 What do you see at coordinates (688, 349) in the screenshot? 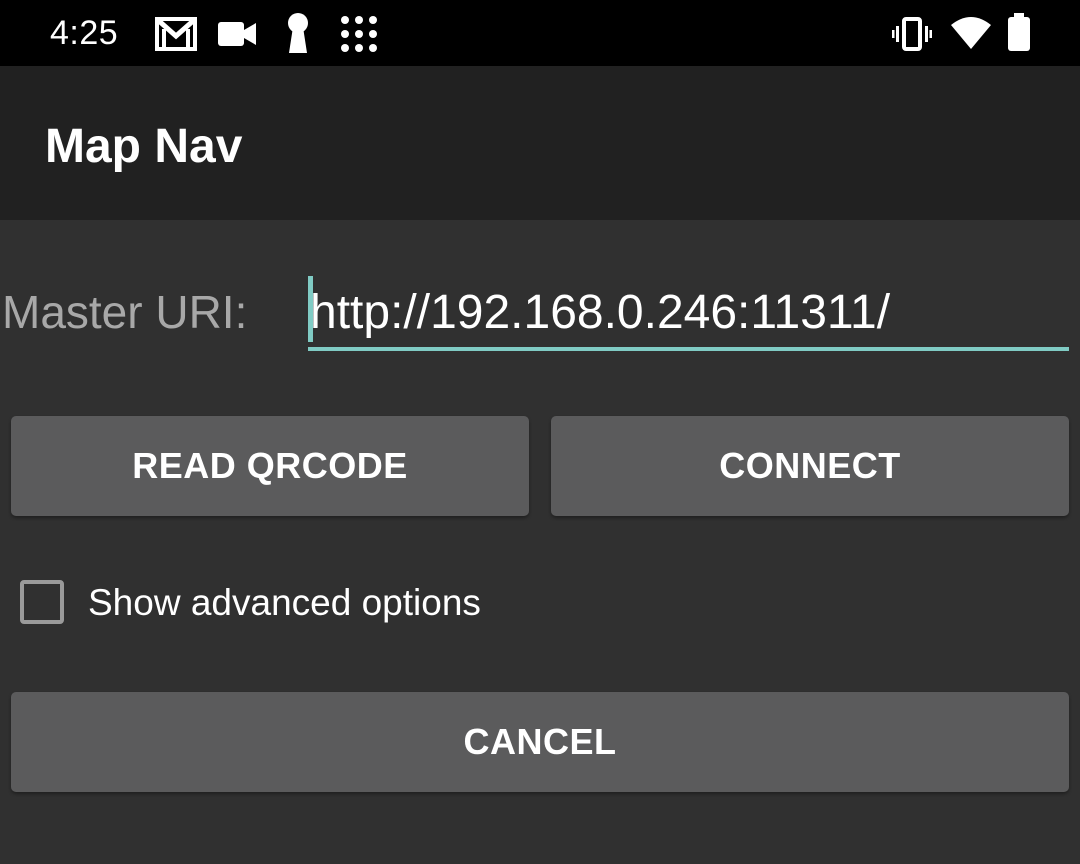
I see `input-underline` at bounding box center [688, 349].